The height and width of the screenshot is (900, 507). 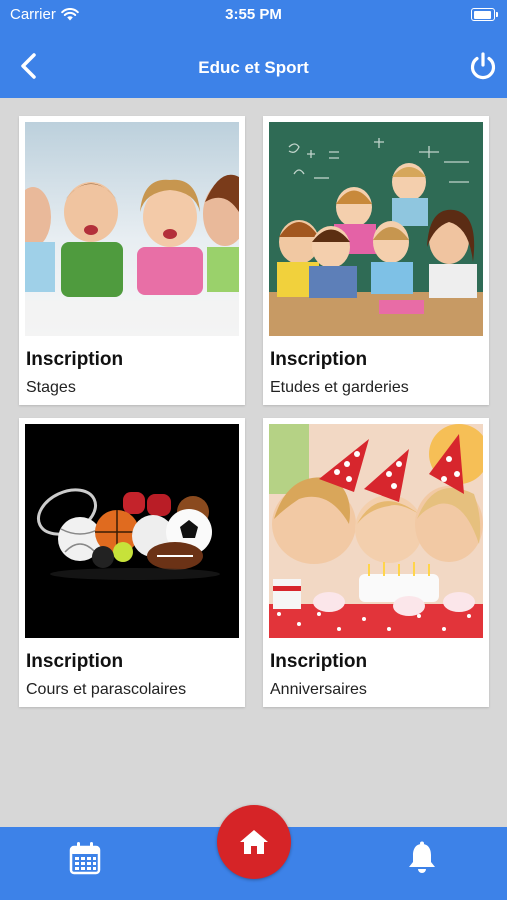 I want to click on card-stages: Inscription Stages, so click(x=132, y=260).